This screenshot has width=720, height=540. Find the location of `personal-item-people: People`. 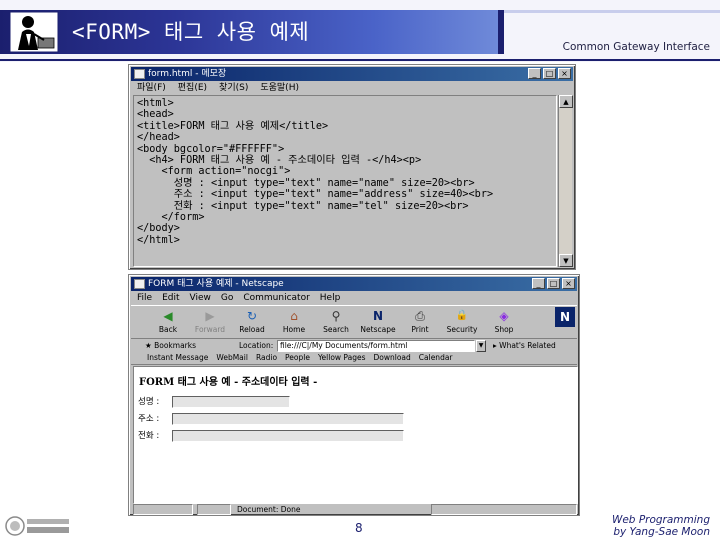

personal-item-people: People is located at coordinates (297, 358).